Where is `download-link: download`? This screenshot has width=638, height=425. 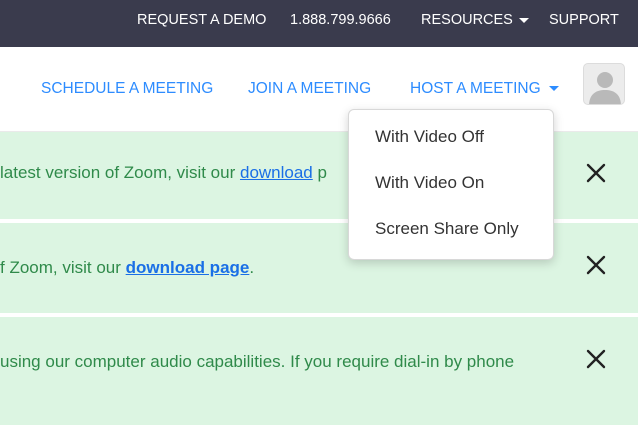 download-link: download is located at coordinates (276, 172).